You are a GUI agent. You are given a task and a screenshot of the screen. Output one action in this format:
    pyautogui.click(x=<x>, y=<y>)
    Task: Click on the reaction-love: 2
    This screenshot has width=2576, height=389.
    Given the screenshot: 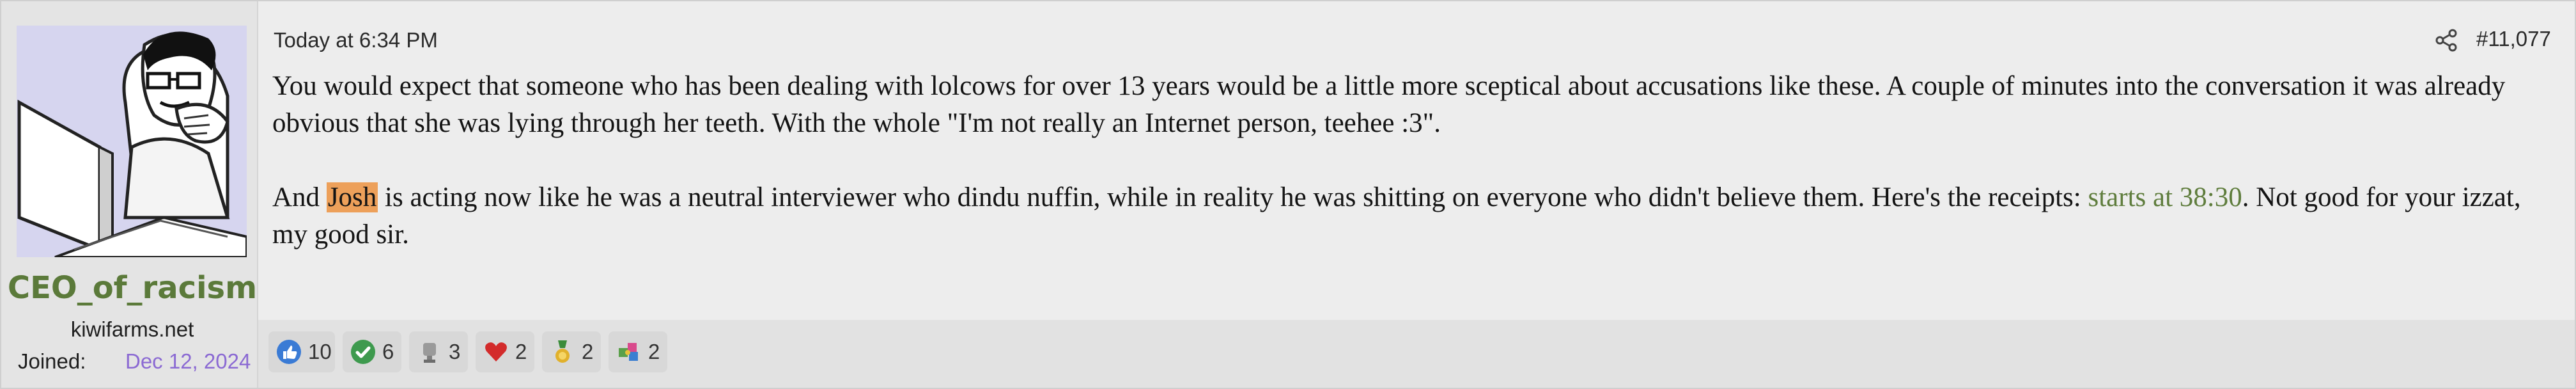 What is the action you would take?
    pyautogui.click(x=505, y=351)
    